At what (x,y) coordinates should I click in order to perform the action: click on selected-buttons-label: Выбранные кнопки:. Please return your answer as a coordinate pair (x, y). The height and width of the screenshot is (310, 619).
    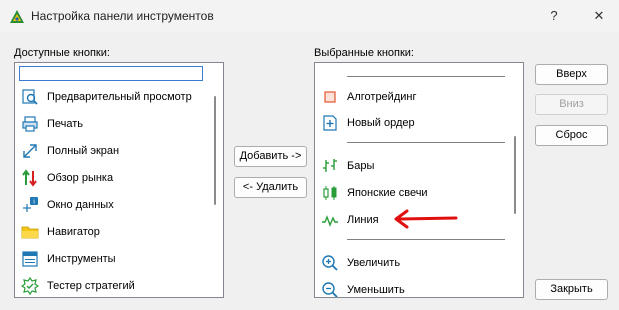
    Looking at the image, I should click on (364, 53).